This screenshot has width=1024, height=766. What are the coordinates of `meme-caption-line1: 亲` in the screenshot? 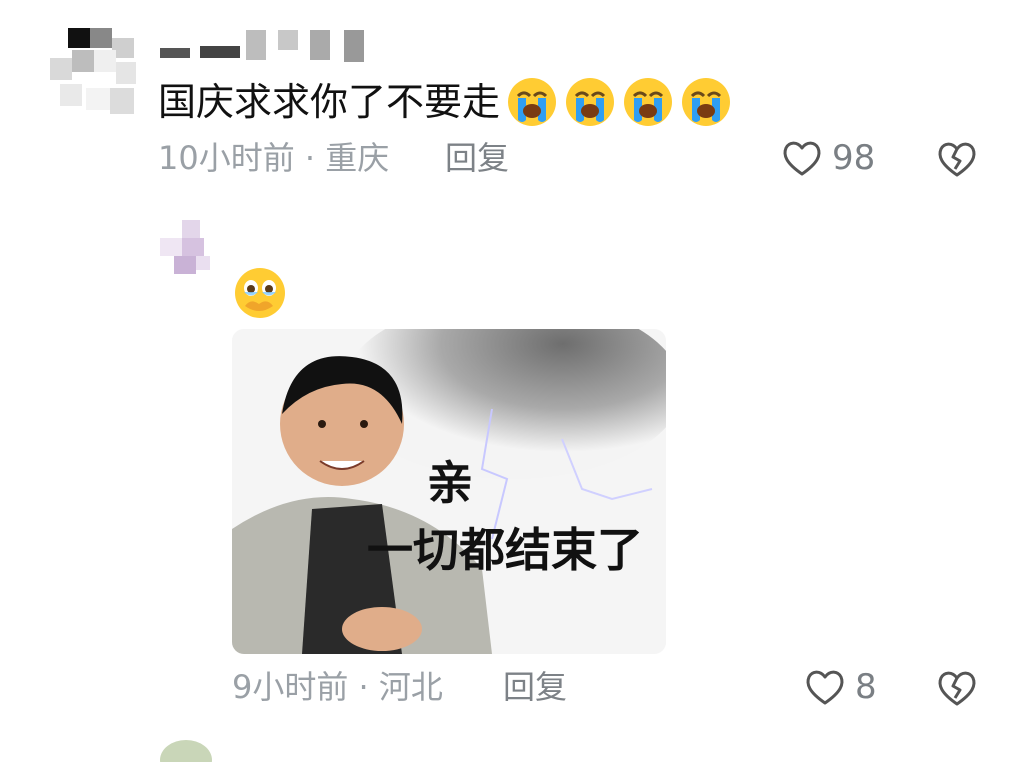 It's located at (450, 483).